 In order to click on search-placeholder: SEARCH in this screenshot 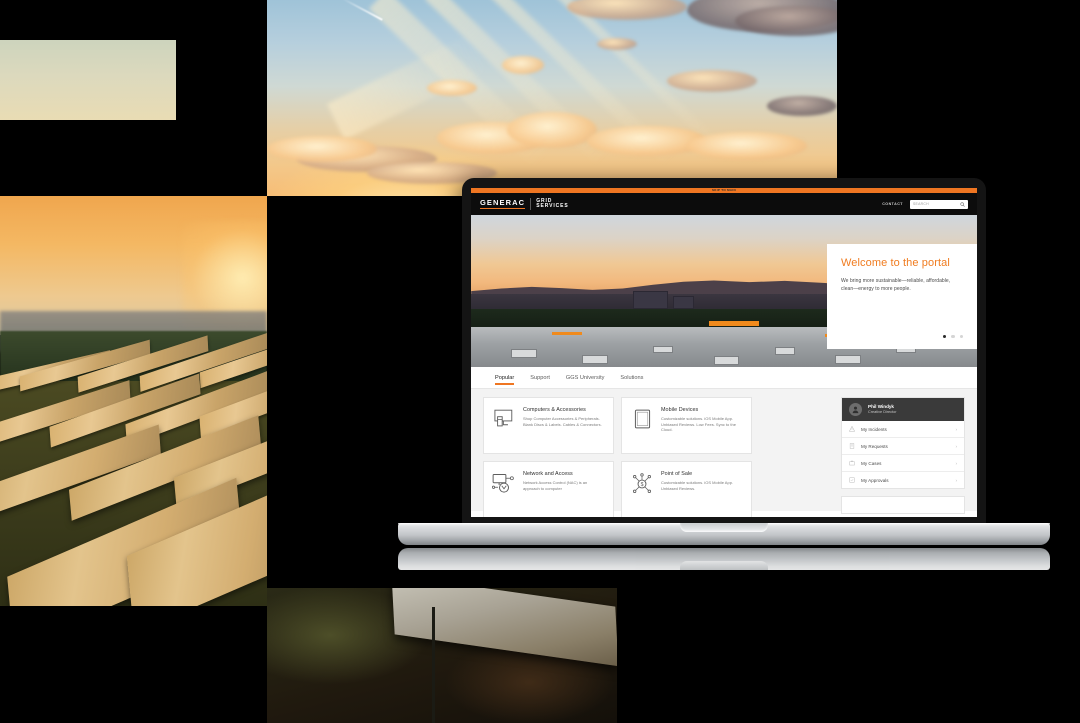, I will do `click(921, 204)`.